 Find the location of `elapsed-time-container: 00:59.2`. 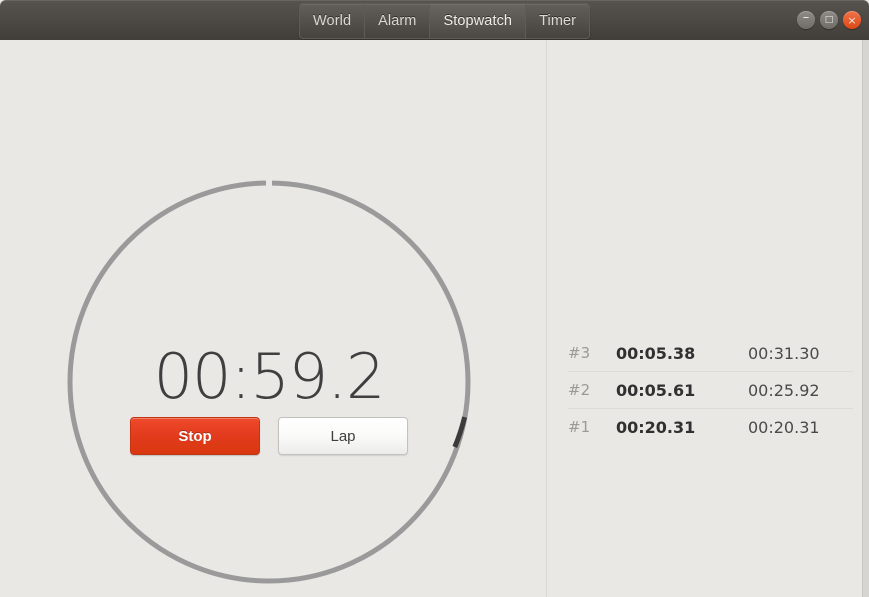

elapsed-time-container: 00:59.2 is located at coordinates (269, 377).